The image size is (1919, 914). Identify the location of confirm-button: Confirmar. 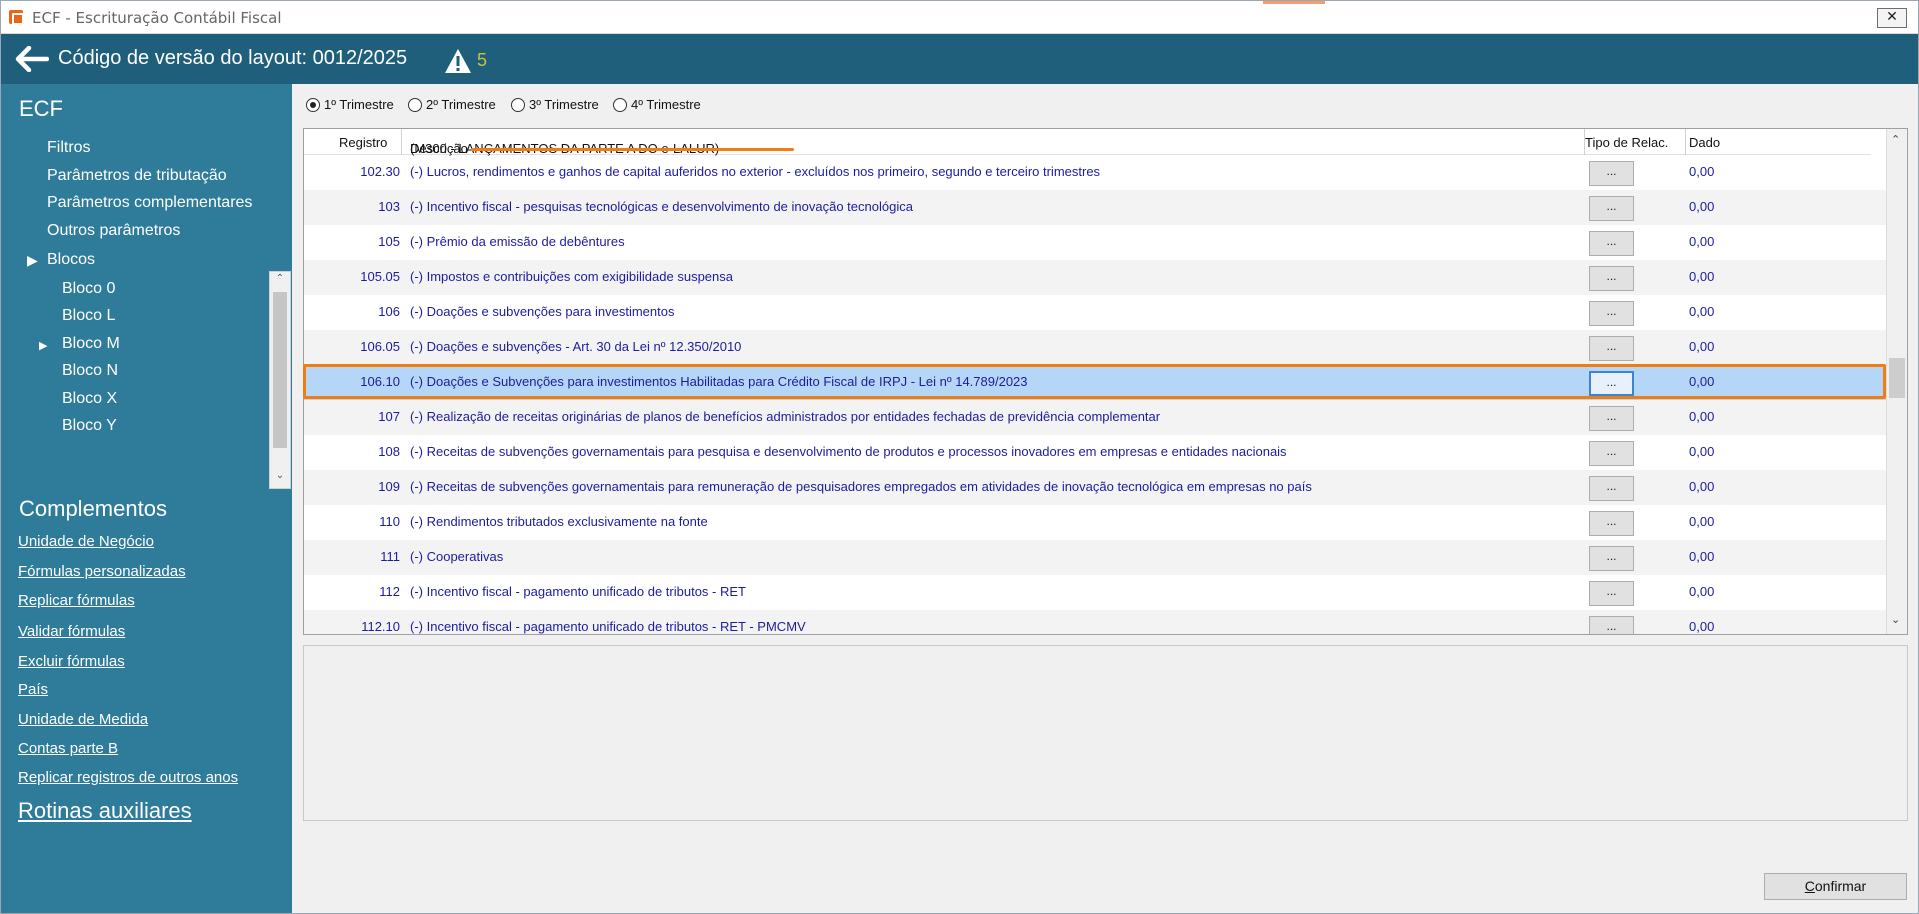
(1835, 886).